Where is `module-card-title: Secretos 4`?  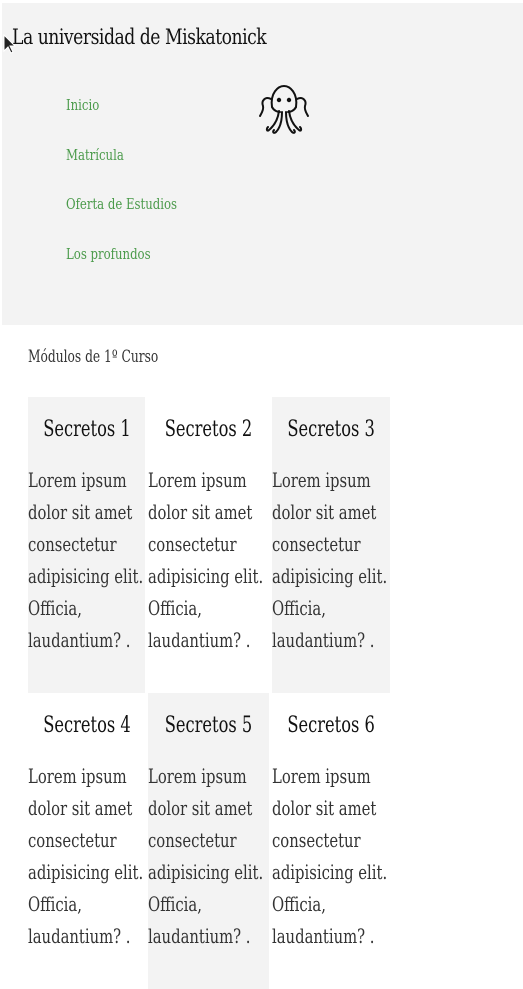
module-card-title: Secretos 4 is located at coordinates (87, 725).